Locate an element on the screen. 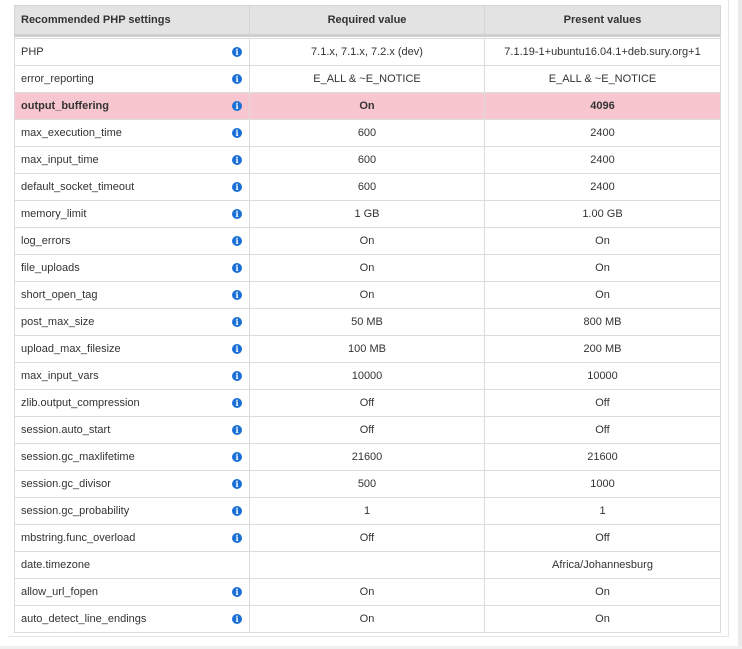 The height and width of the screenshot is (649, 742). required-value: 100 MB is located at coordinates (367, 349).